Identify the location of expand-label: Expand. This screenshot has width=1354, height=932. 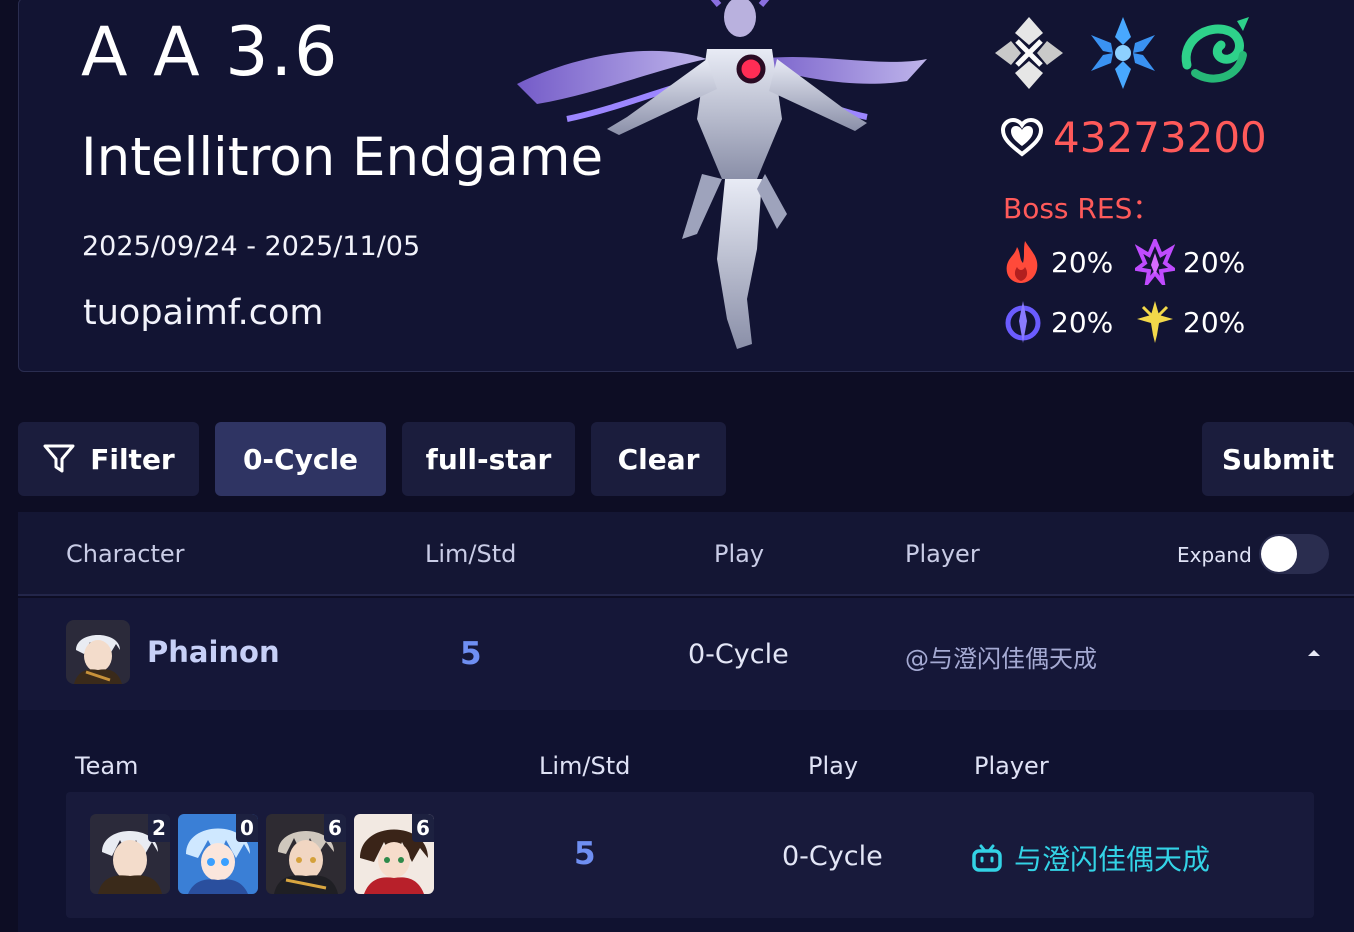
(1214, 555).